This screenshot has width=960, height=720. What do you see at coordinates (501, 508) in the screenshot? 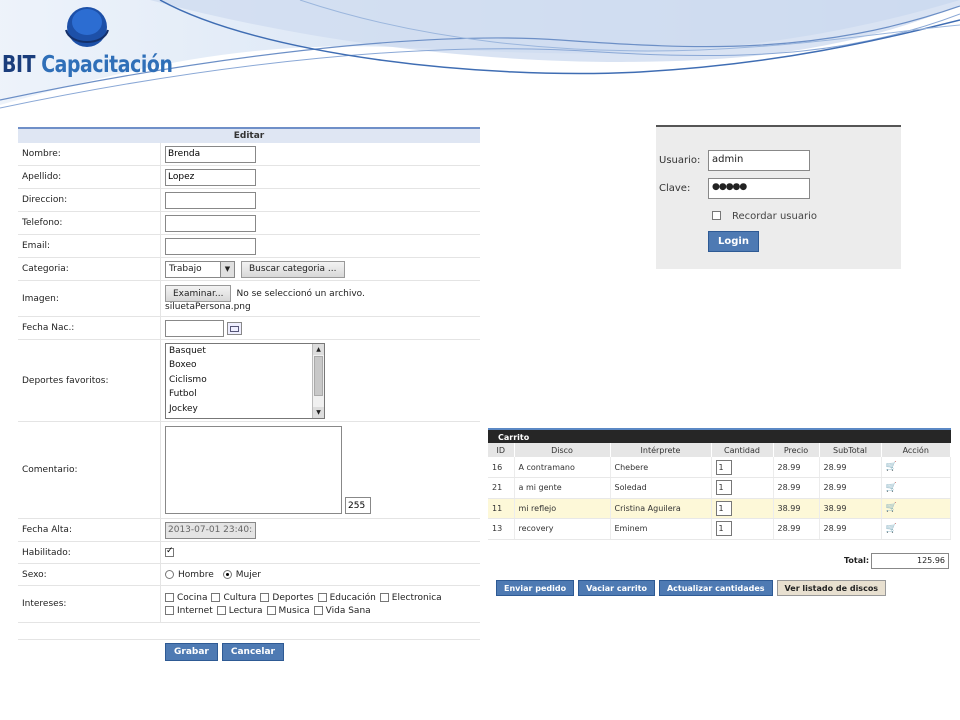
I see `cell-id: 11` at bounding box center [501, 508].